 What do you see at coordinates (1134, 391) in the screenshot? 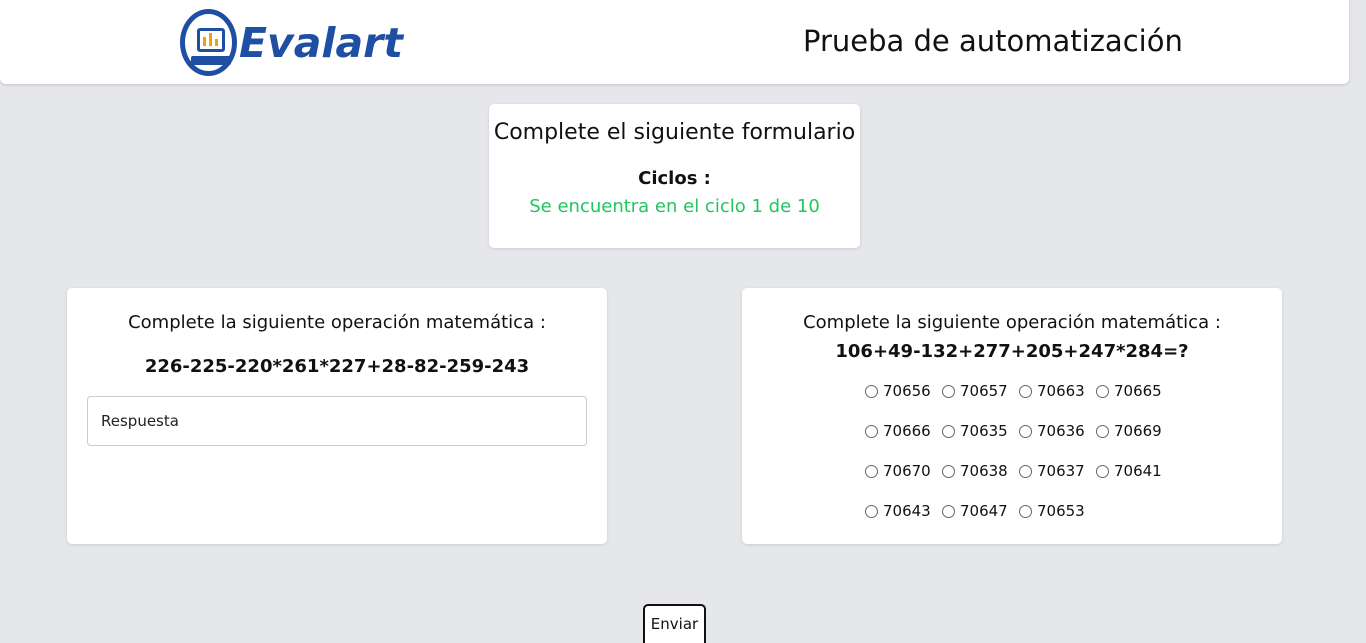
I see `answer-option: 70665` at bounding box center [1134, 391].